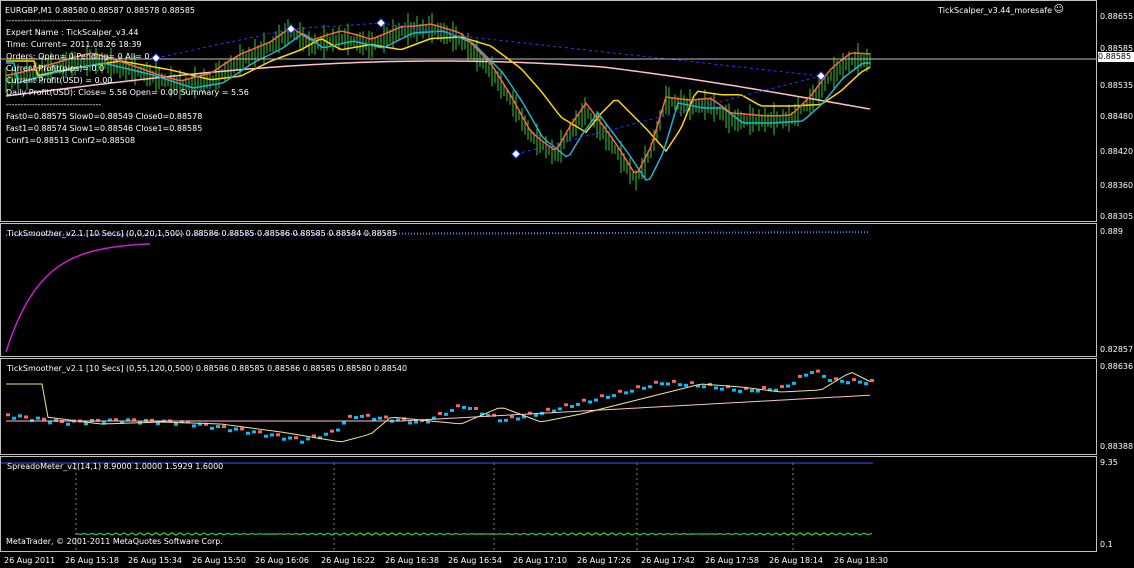 This screenshot has height=568, width=1134. Describe the element at coordinates (219, 560) in the screenshot. I see `time-label: 26 Aug 15:50` at that location.